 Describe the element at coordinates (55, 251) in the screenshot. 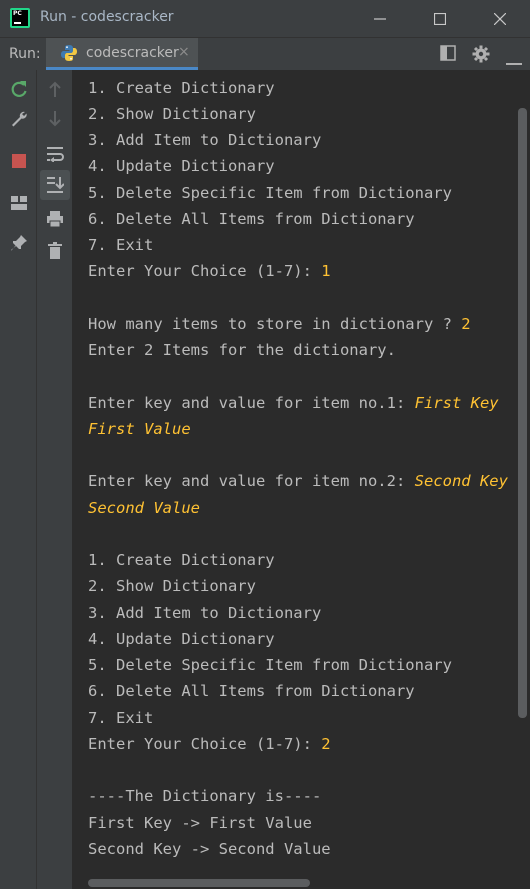

I see `trash-icon` at that location.